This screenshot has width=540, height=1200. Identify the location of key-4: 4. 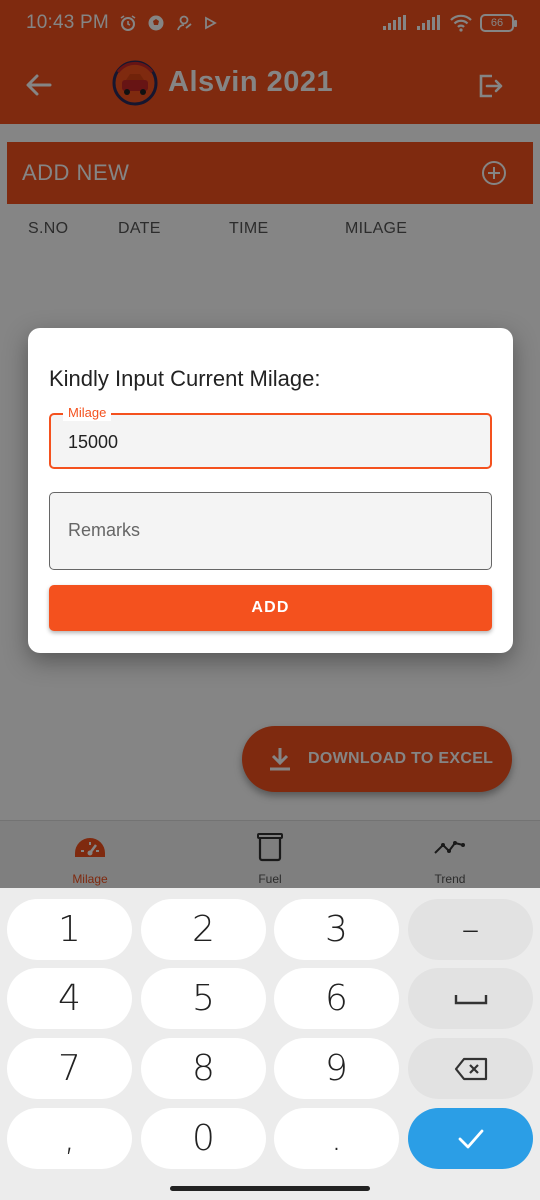
(69, 998).